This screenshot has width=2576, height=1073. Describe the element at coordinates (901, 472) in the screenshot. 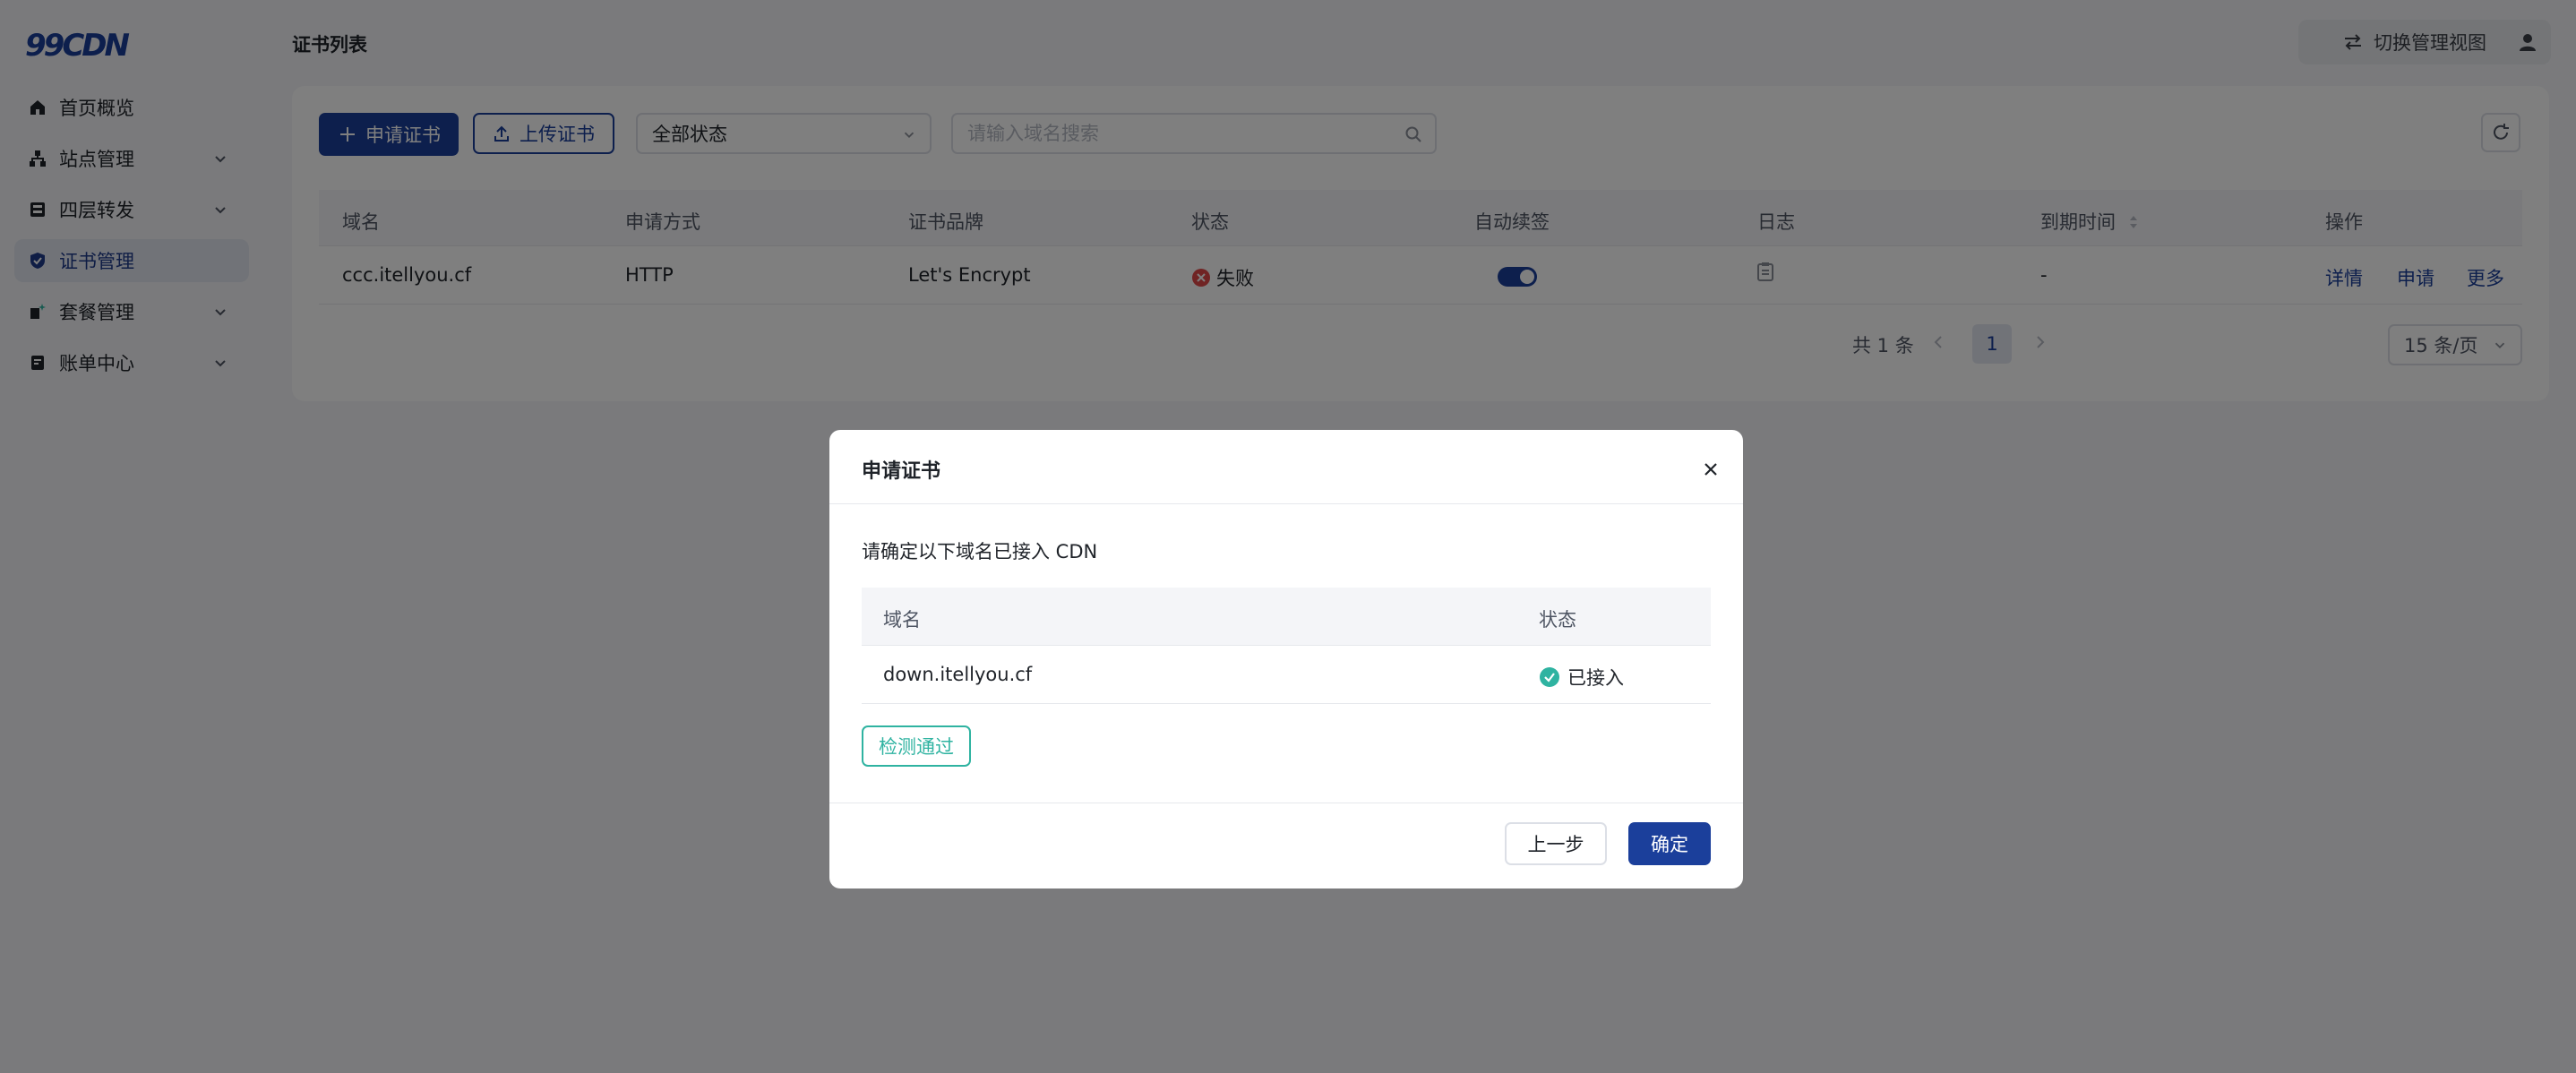

I see `dialog-title: 申请证书` at that location.